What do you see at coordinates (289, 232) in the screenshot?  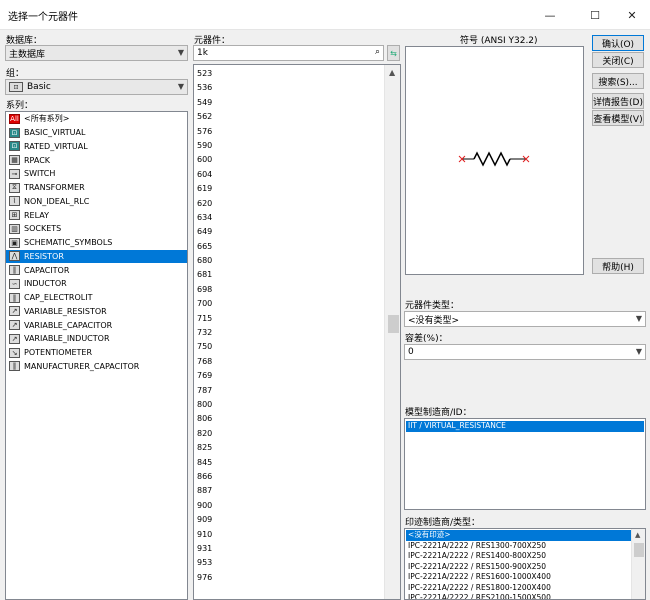 I see `component-value-item: 649` at bounding box center [289, 232].